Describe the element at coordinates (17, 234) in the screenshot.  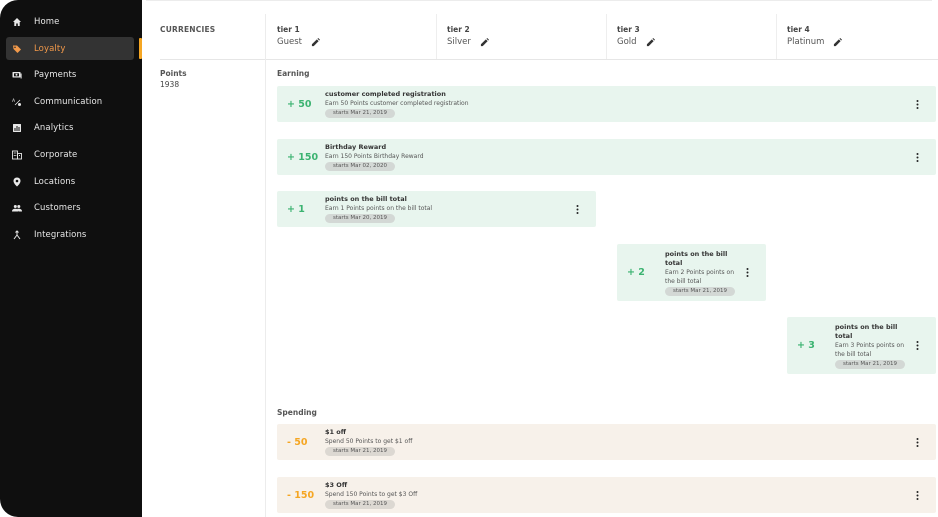
I see `integrations-icon` at that location.